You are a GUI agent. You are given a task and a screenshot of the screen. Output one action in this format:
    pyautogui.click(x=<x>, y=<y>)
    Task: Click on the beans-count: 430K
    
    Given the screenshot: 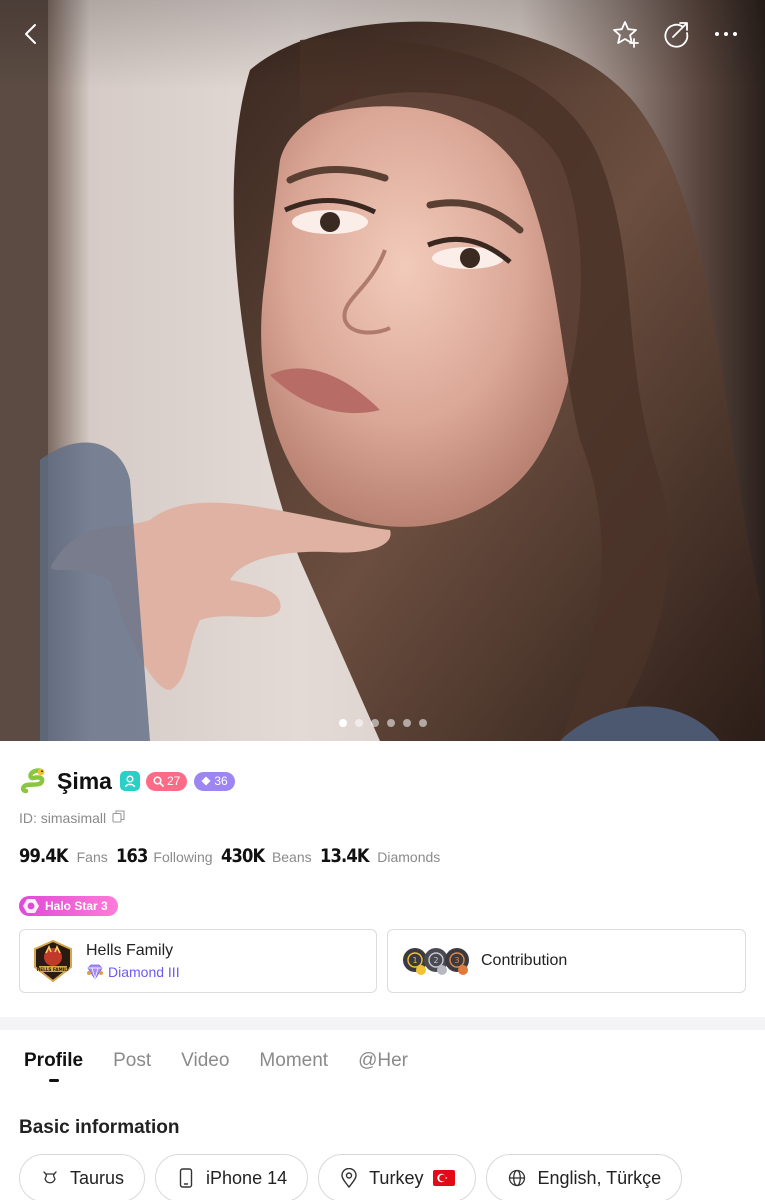 What is the action you would take?
    pyautogui.click(x=242, y=856)
    